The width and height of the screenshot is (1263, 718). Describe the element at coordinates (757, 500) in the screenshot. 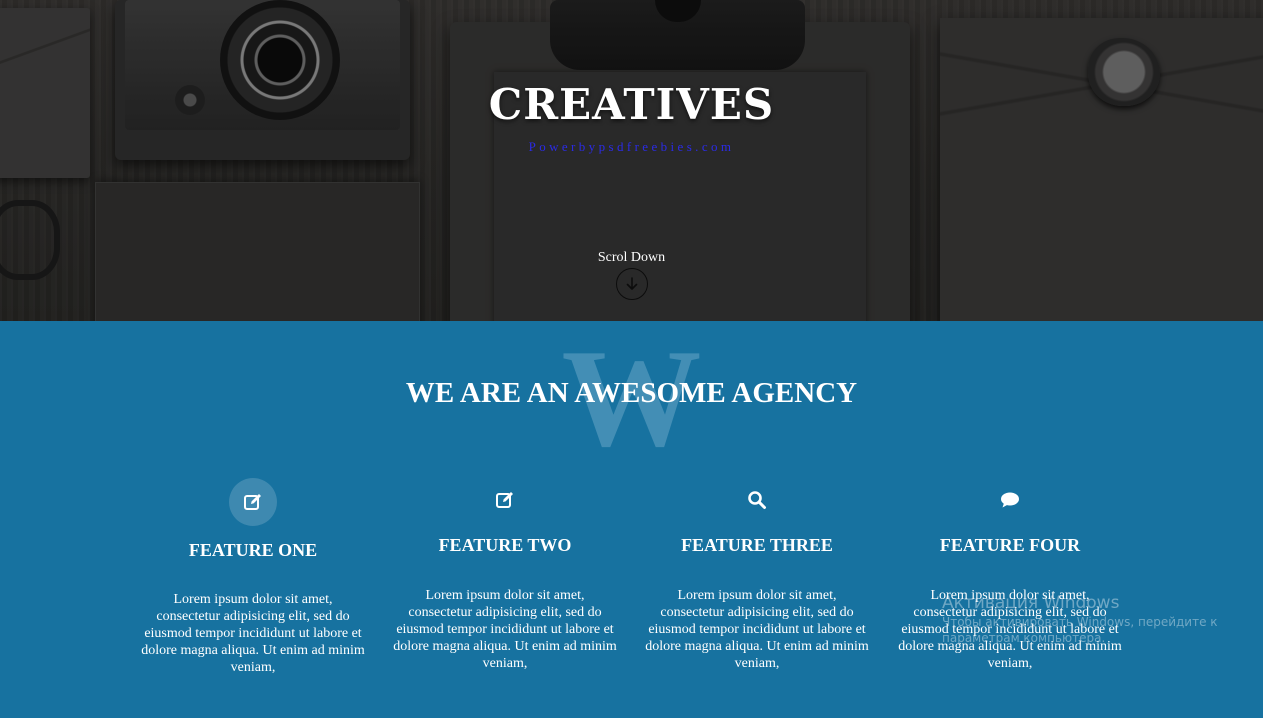

I see `search-icon` at that location.